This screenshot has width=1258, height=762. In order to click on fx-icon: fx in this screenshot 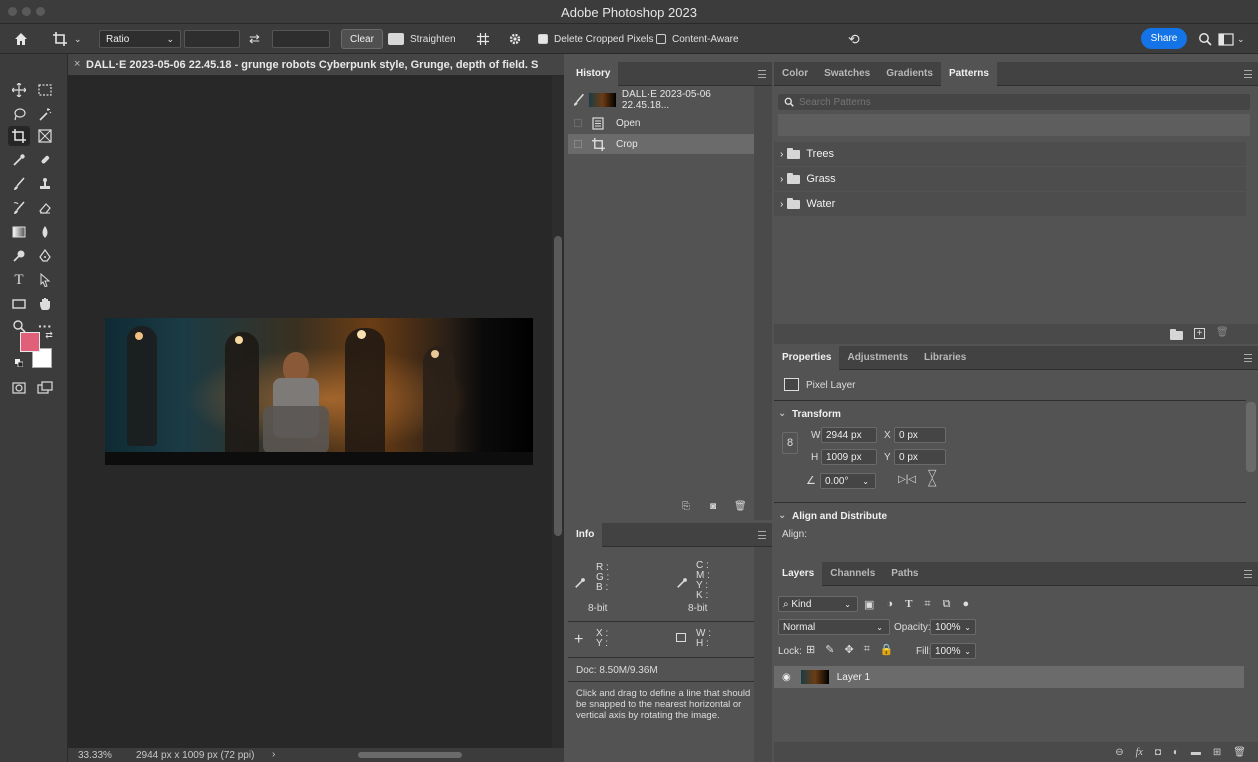, I will do `click(1139, 752)`.